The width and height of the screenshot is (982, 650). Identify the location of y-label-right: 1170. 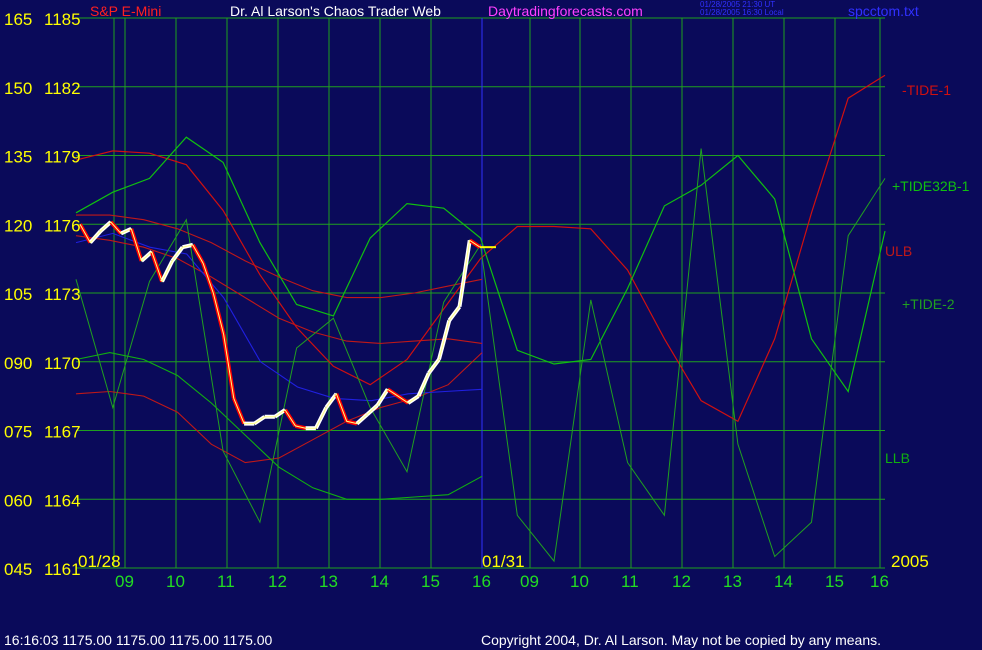
(62, 363).